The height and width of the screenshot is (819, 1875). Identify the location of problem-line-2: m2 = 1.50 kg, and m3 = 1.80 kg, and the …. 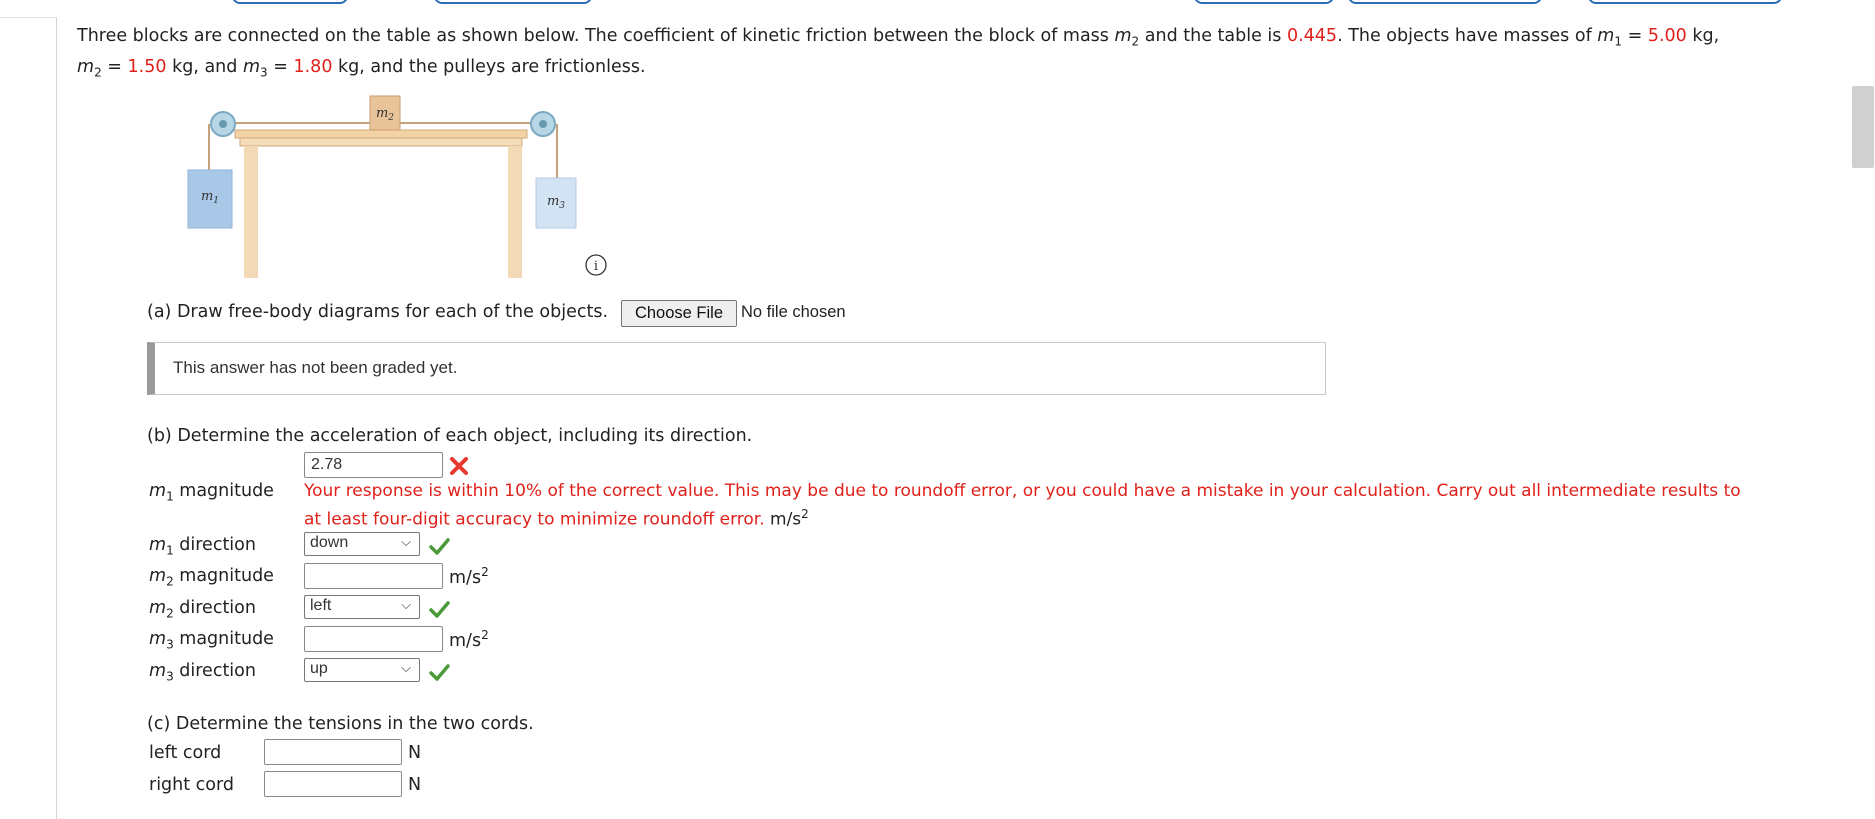
(361, 68).